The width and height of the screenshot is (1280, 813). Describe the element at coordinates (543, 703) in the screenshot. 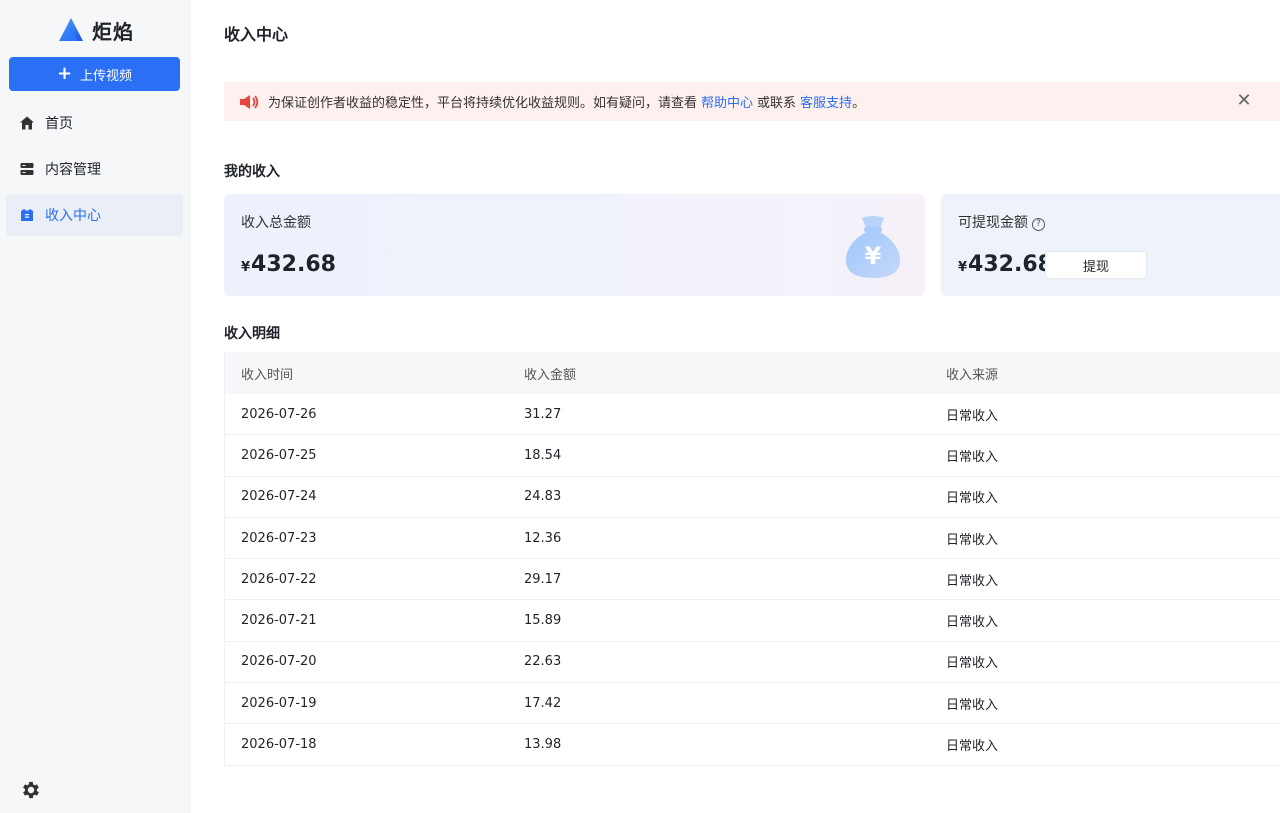

I see `cell-amount: 17.42` at that location.